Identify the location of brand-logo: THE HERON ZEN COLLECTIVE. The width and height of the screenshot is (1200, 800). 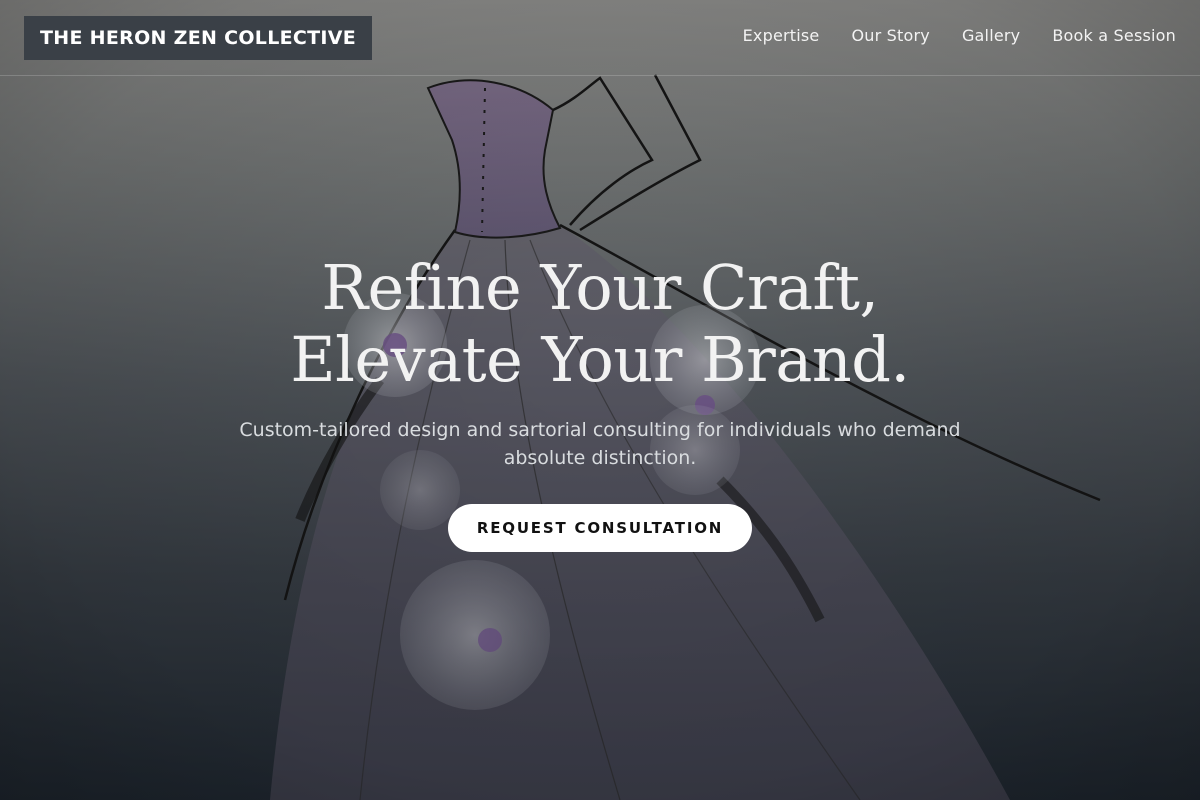
(198, 38).